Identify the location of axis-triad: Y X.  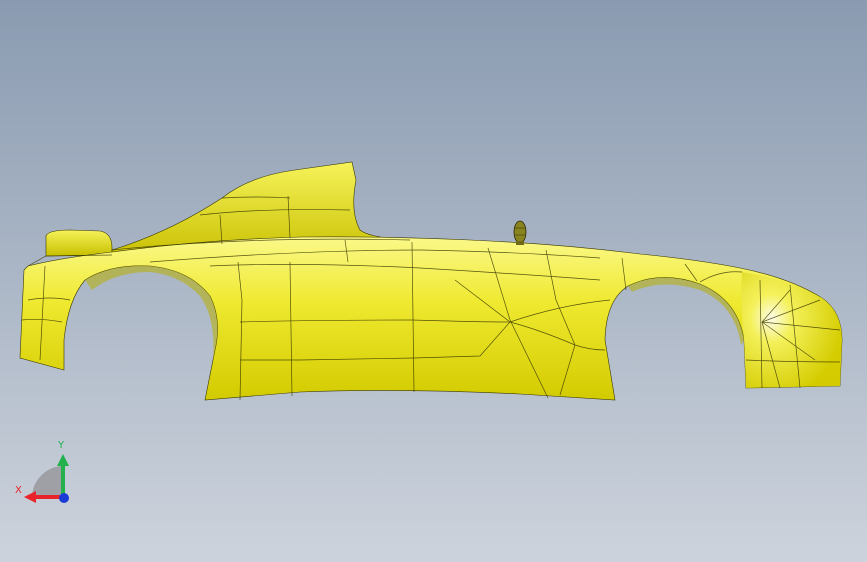
(45, 475).